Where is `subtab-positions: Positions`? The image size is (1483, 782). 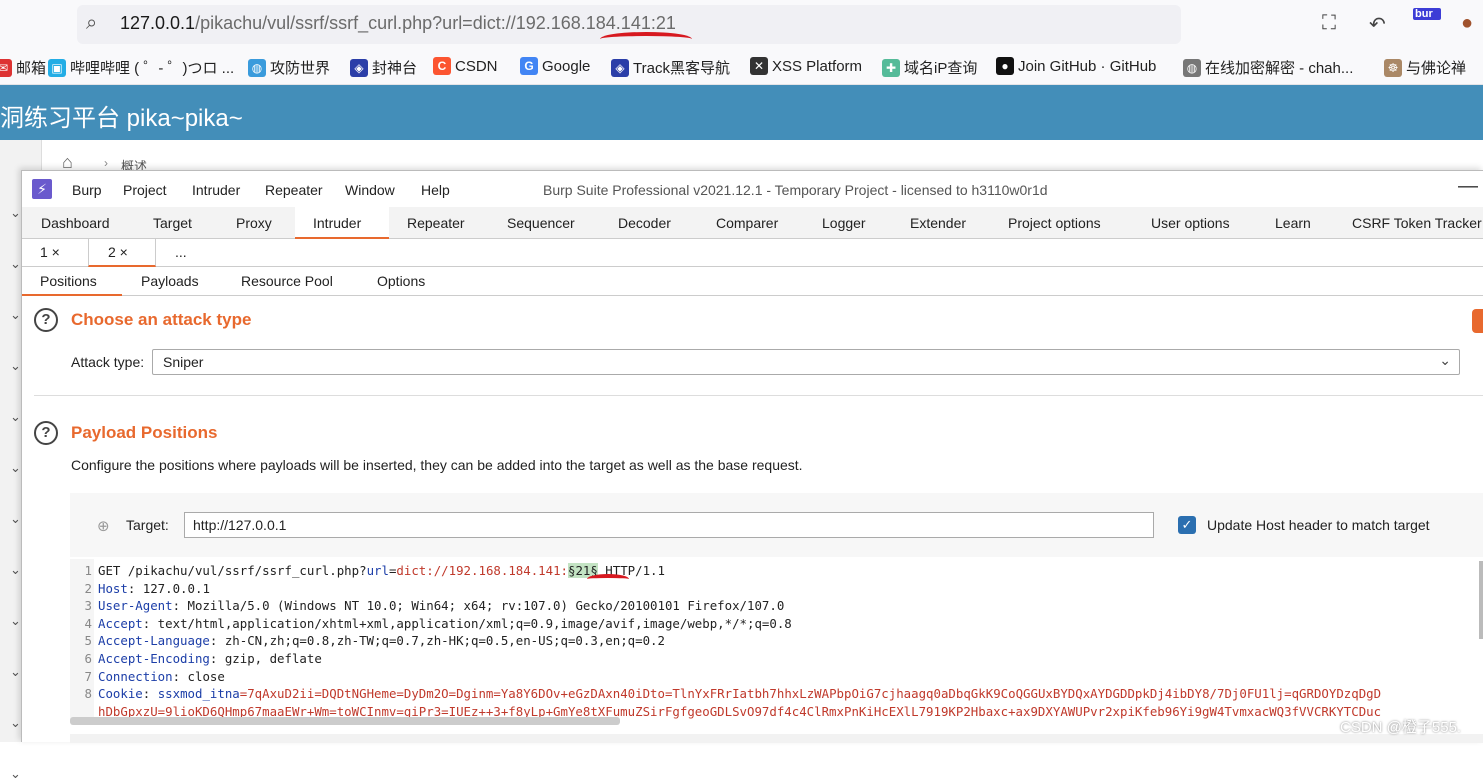 subtab-positions: Positions is located at coordinates (68, 281).